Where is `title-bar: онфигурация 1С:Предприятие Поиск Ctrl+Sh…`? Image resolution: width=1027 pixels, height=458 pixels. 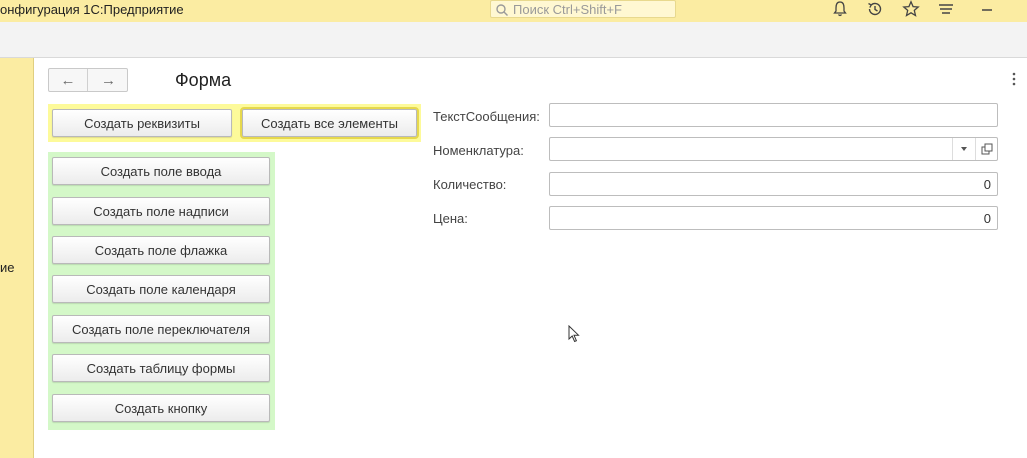
title-bar: онфигурация 1С:Предприятие Поиск Ctrl+Sh… is located at coordinates (513, 11).